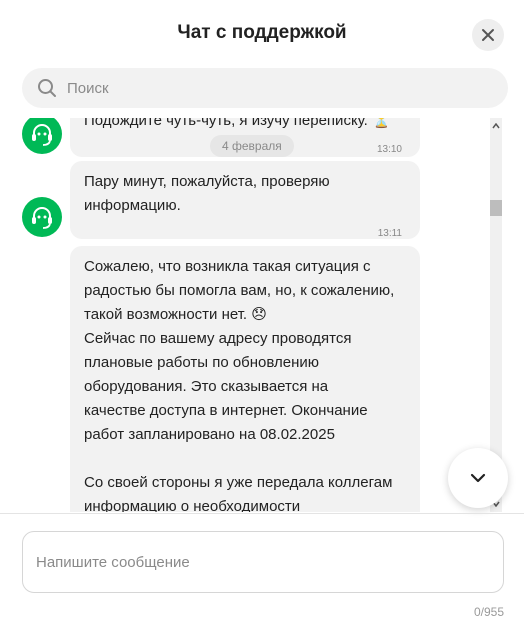  I want to click on message-input, so click(256, 565).